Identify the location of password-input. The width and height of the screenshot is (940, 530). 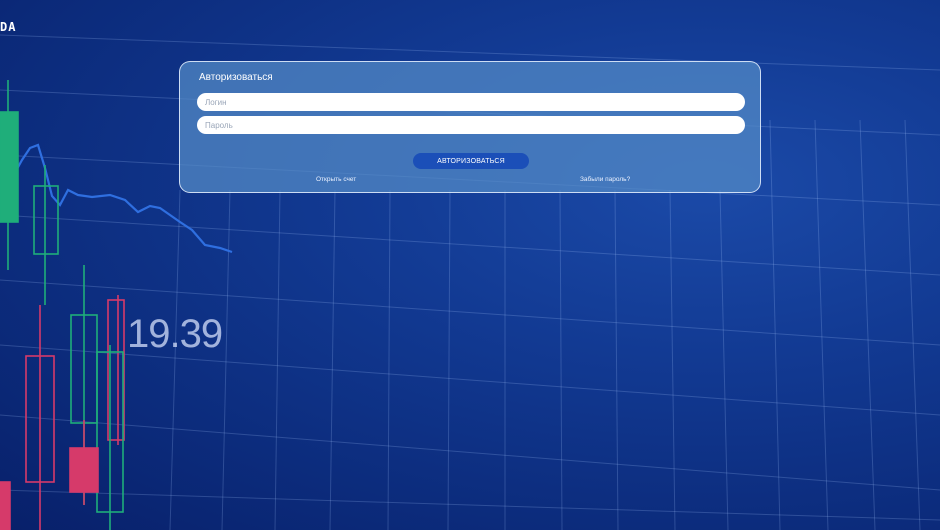
(471, 125).